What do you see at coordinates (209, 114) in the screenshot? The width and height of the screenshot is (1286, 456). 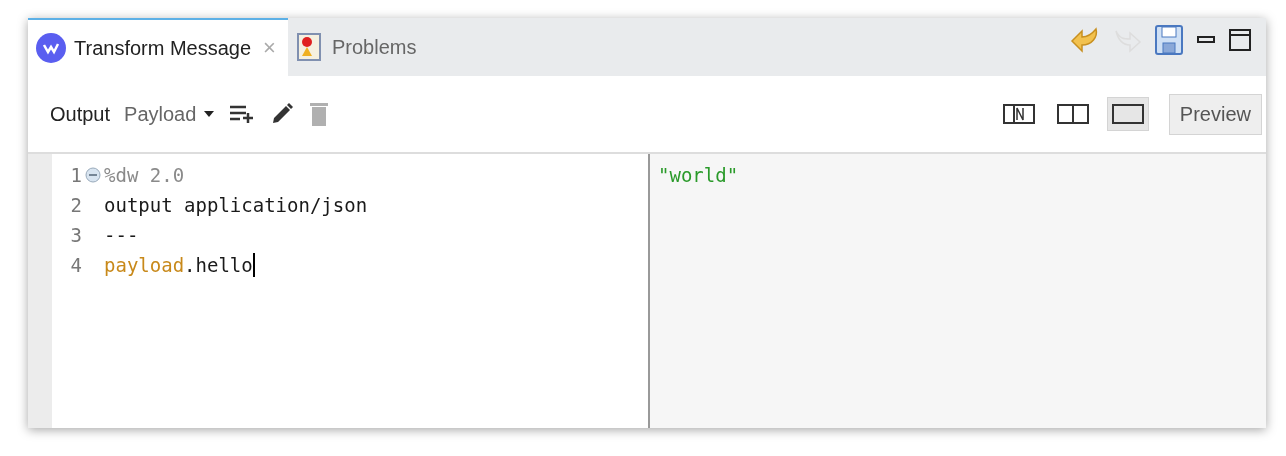 I see `caret-icon` at bounding box center [209, 114].